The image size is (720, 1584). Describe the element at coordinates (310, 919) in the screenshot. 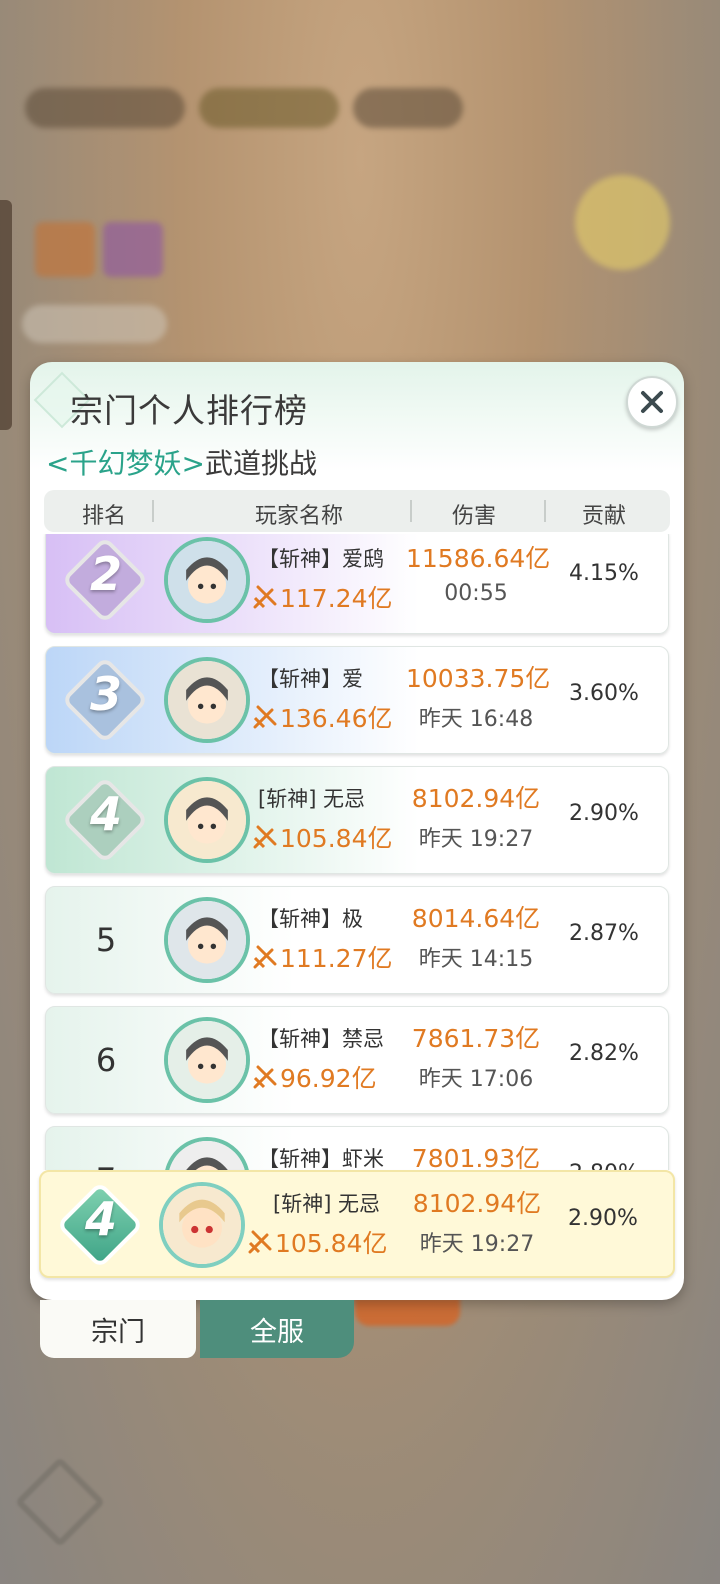

I see `player-name: 【斩神】极` at that location.